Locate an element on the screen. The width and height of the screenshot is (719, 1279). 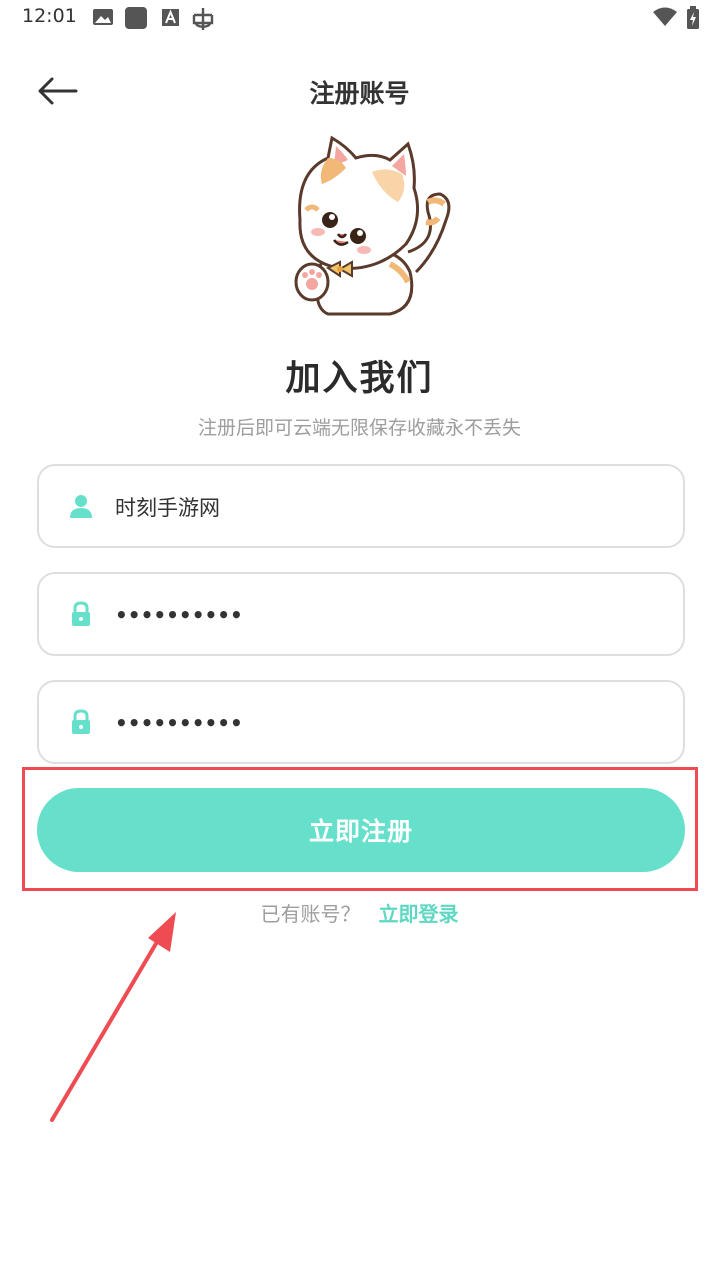
status-bar: 12:01 is located at coordinates (359, 18).